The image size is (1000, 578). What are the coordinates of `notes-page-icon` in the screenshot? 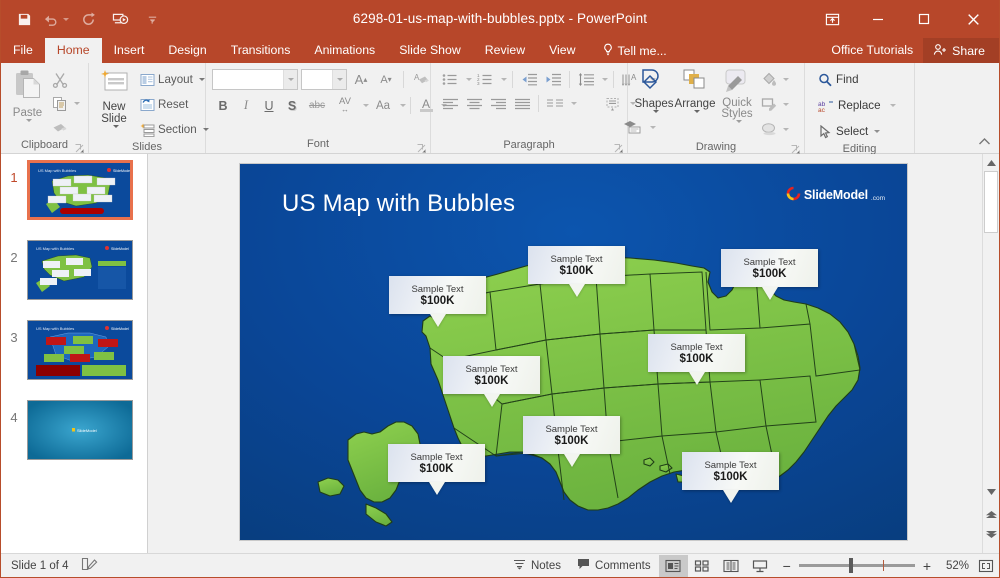 It's located at (89, 565).